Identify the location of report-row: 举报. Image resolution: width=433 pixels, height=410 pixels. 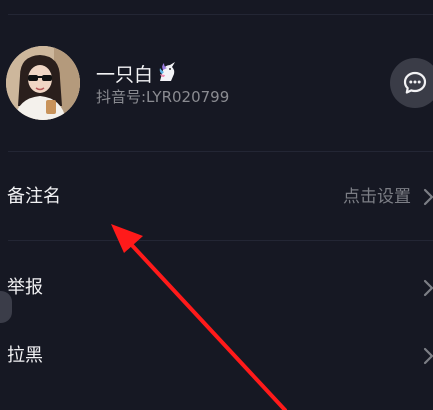
(216, 288).